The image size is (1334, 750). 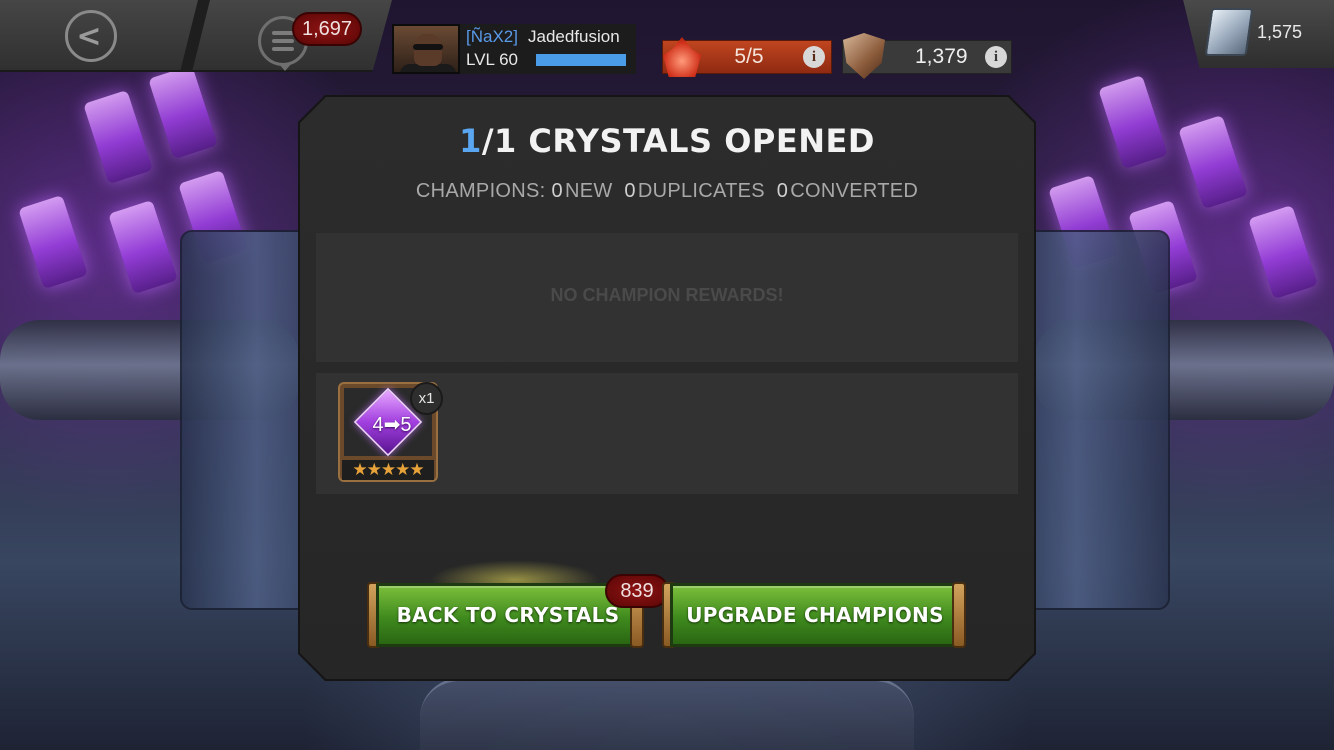 I want to click on crystals-count-badge: 839, so click(x=637, y=591).